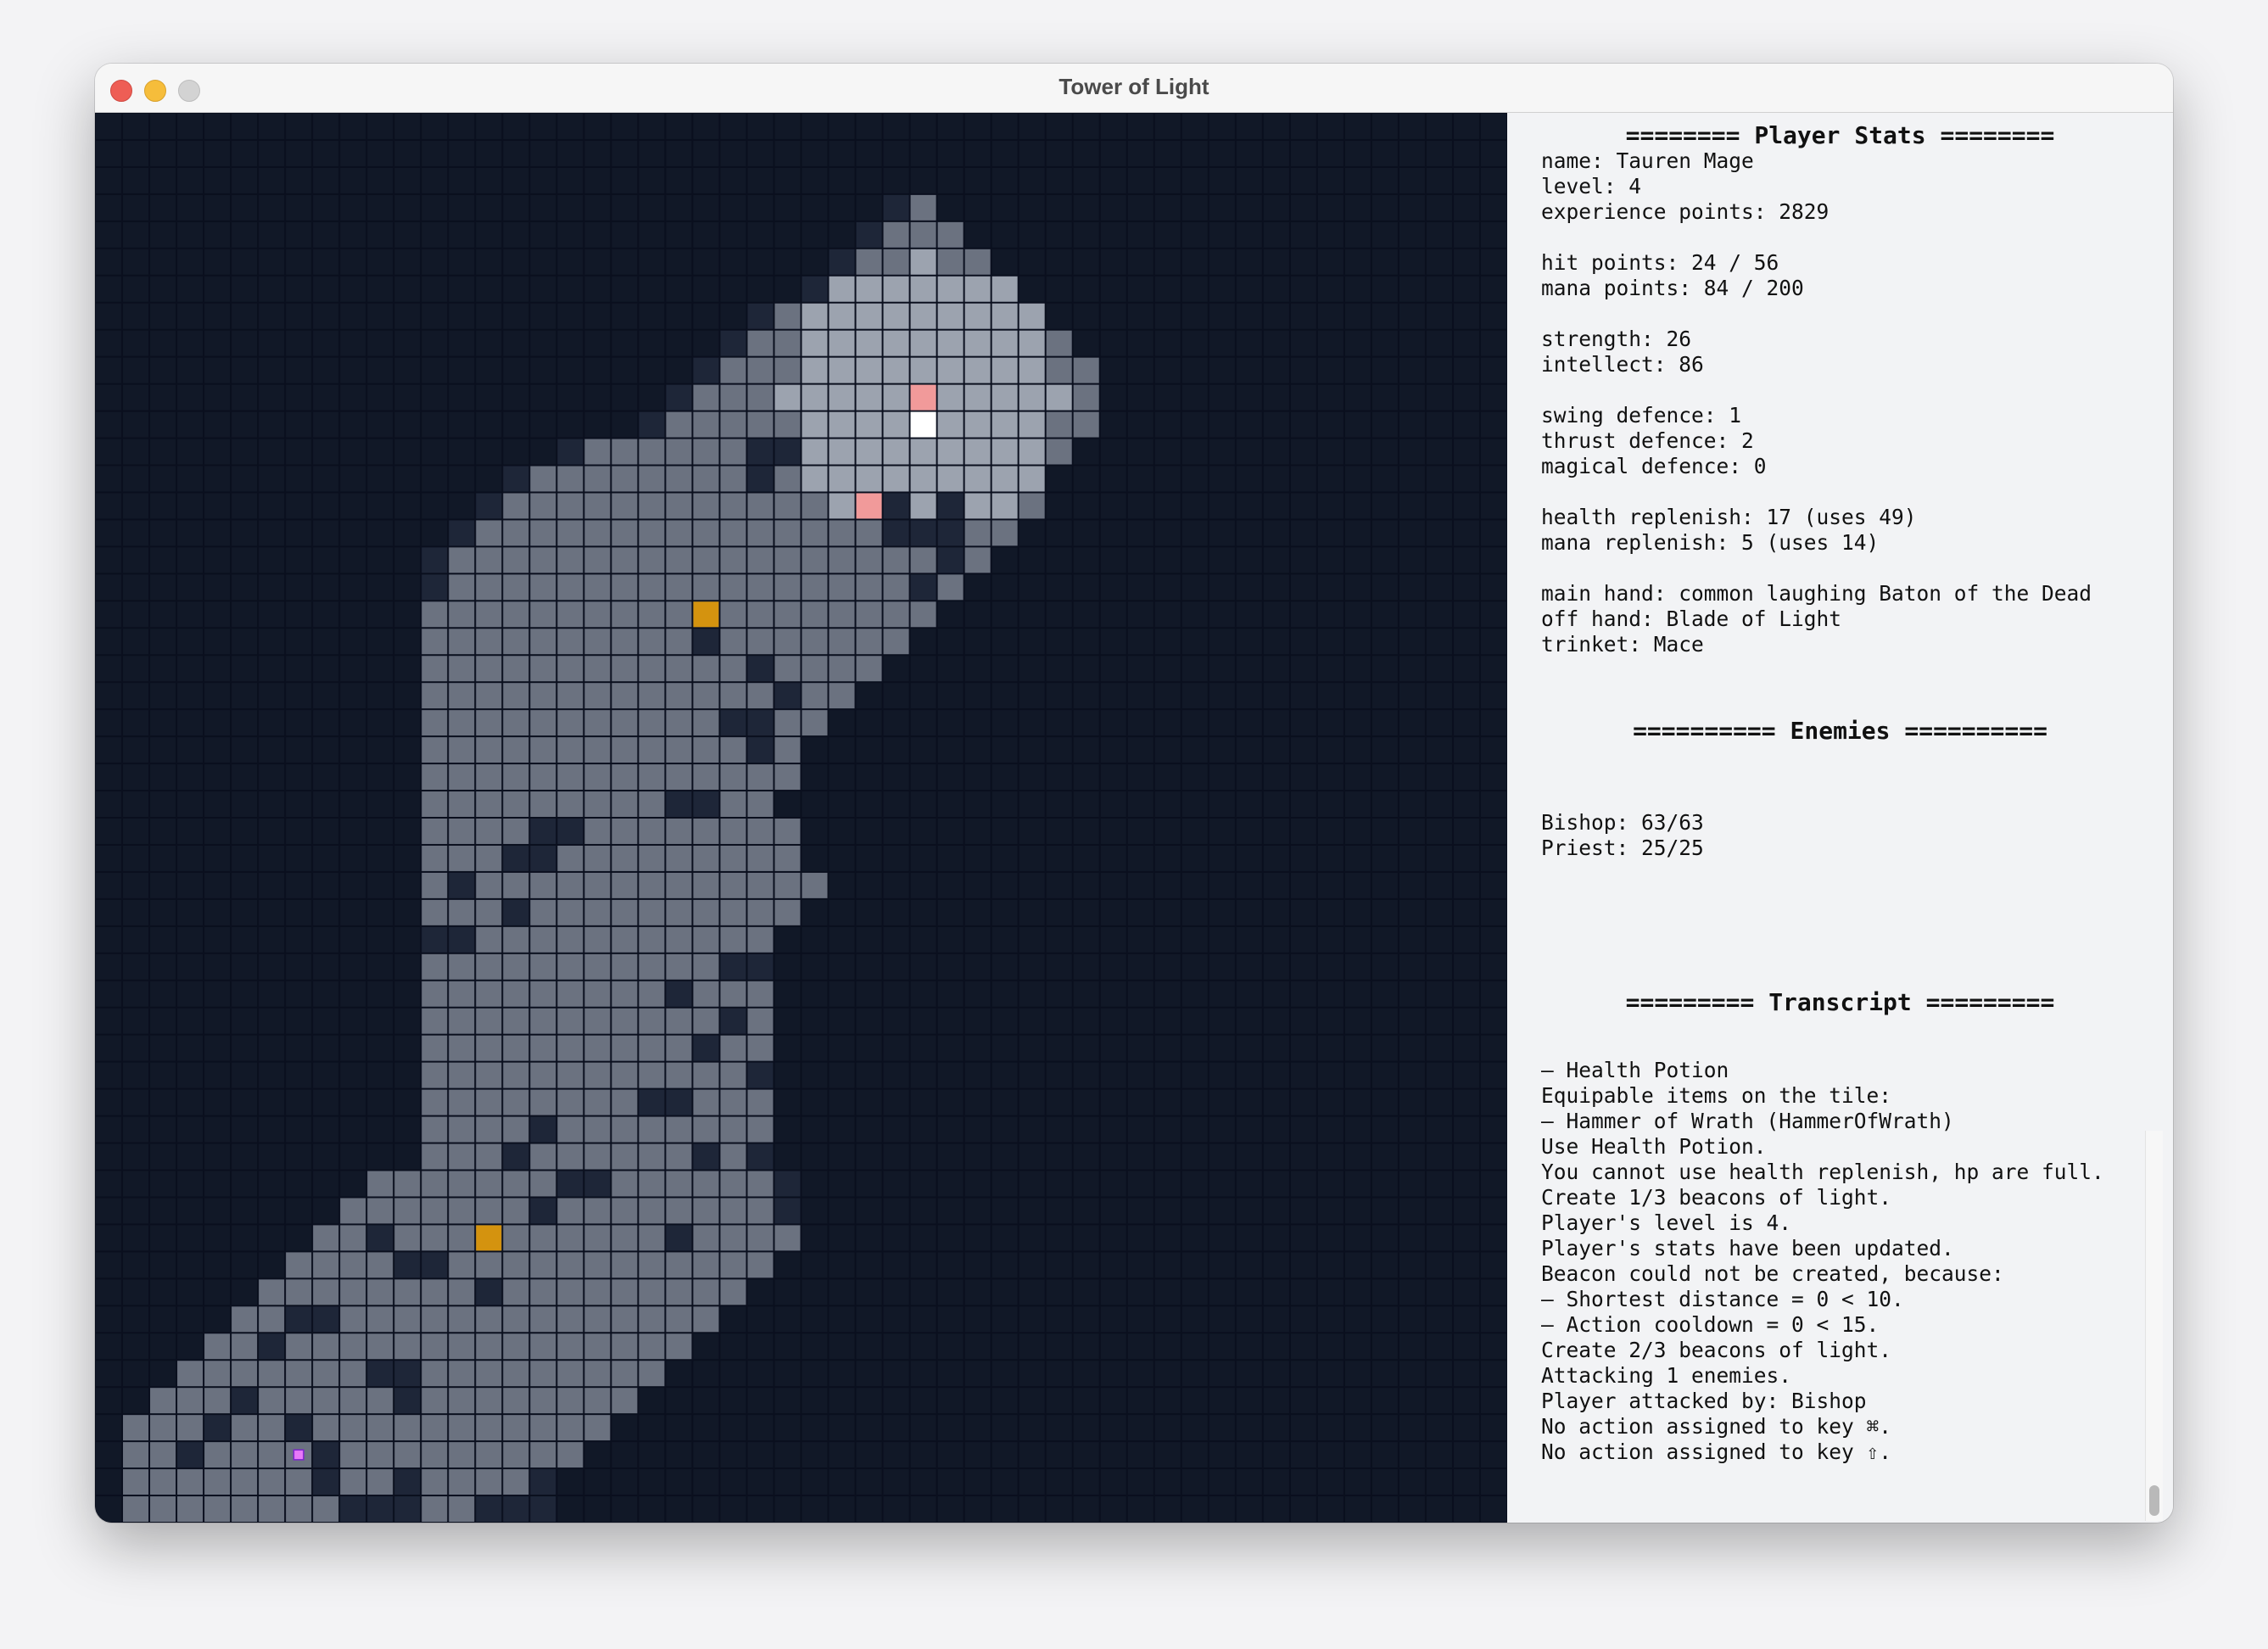  I want to click on stat-strength: strength: 26, so click(1616, 339).